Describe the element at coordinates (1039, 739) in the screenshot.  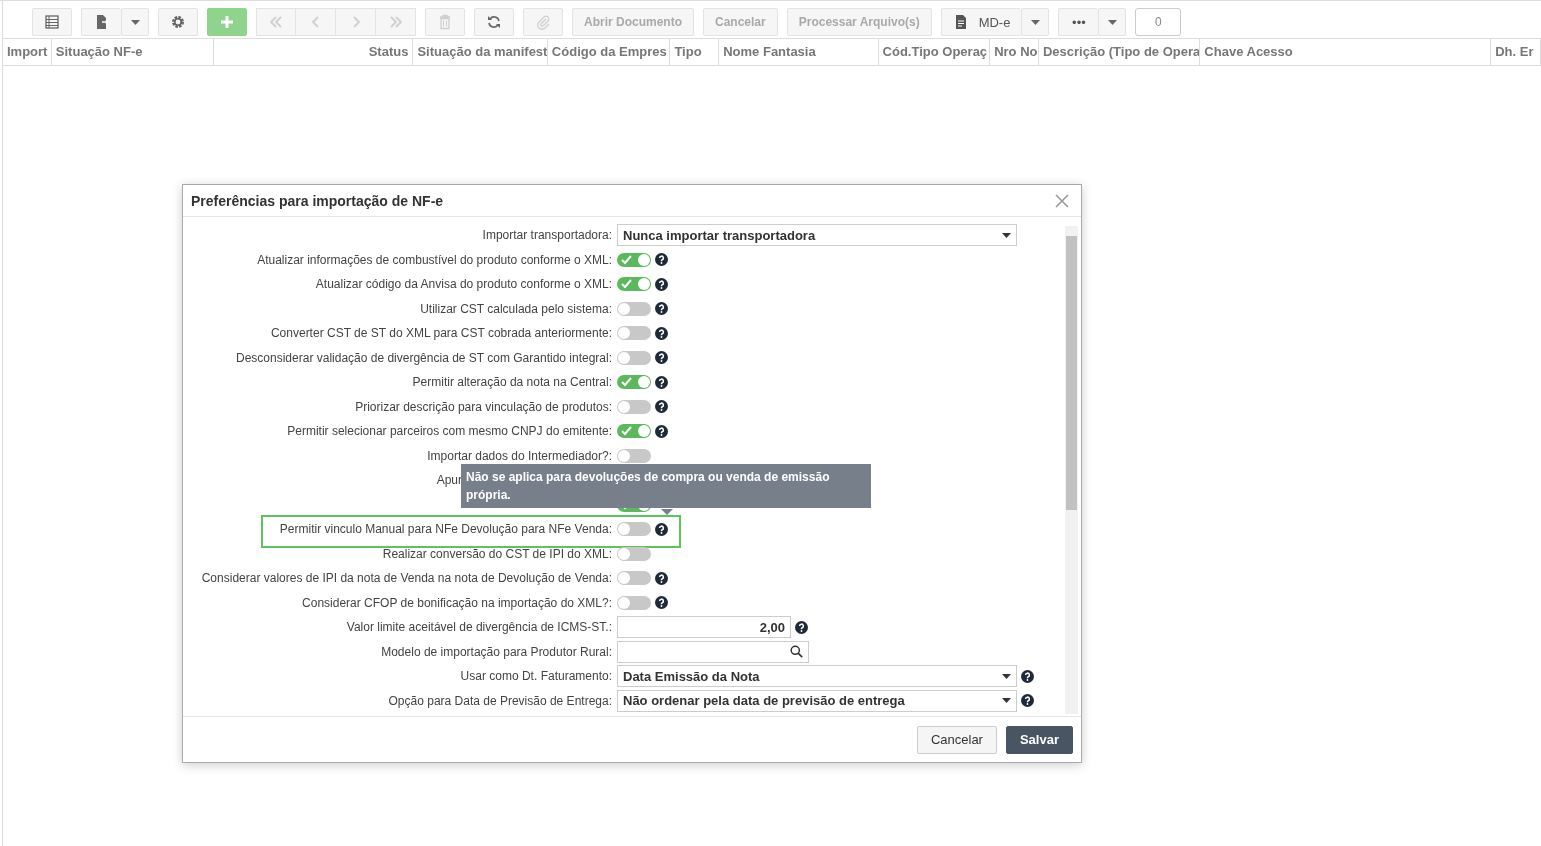
I see `save-button: Salvar` at that location.